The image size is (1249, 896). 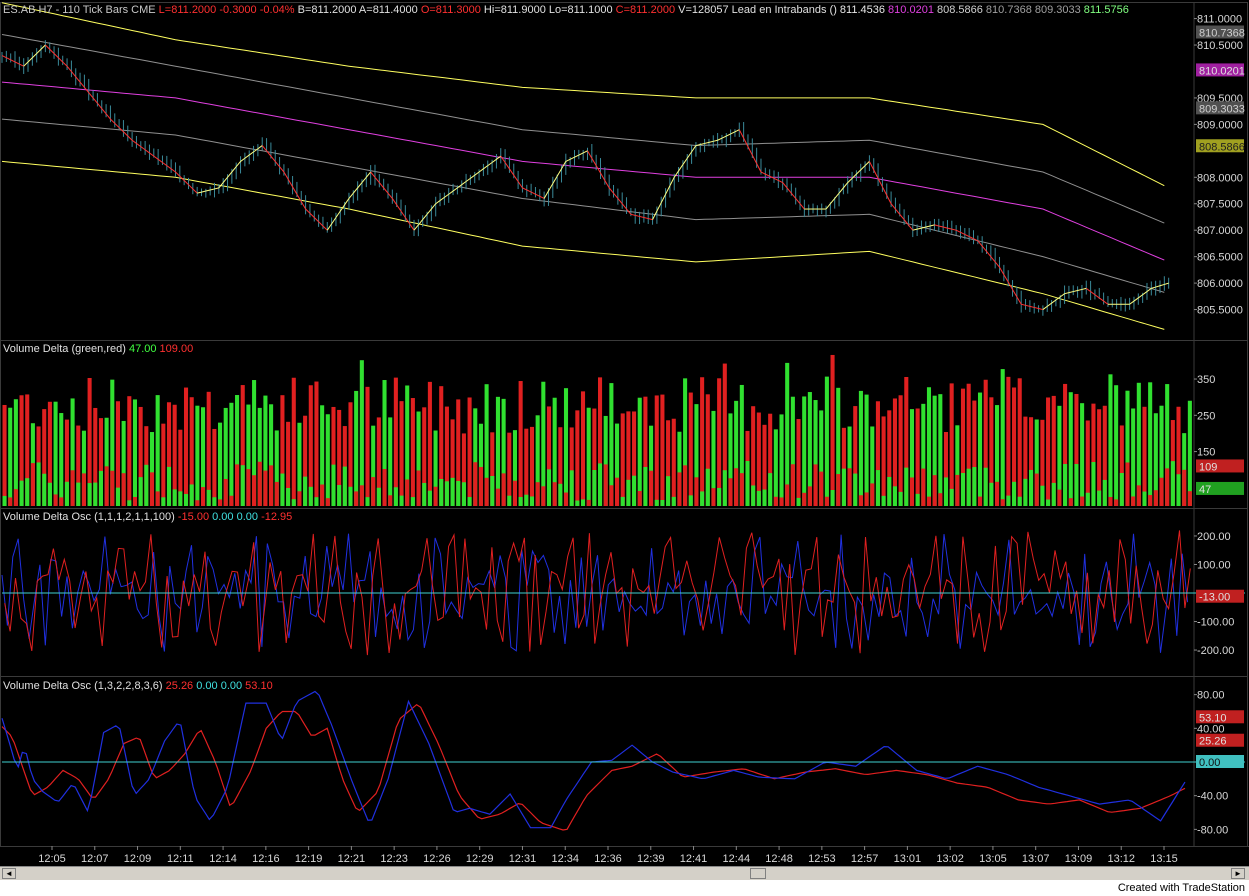 What do you see at coordinates (1222, 147) in the screenshot?
I see `price-tag: 808.5866` at bounding box center [1222, 147].